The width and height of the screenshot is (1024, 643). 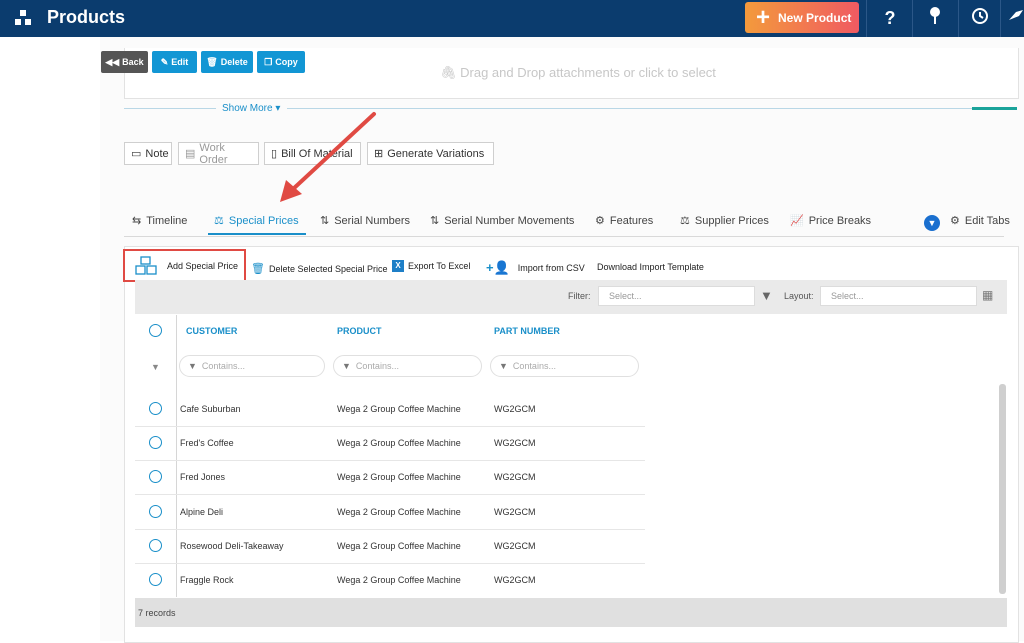 What do you see at coordinates (431, 266) in the screenshot?
I see `export-excel-button: X Export To Excel` at bounding box center [431, 266].